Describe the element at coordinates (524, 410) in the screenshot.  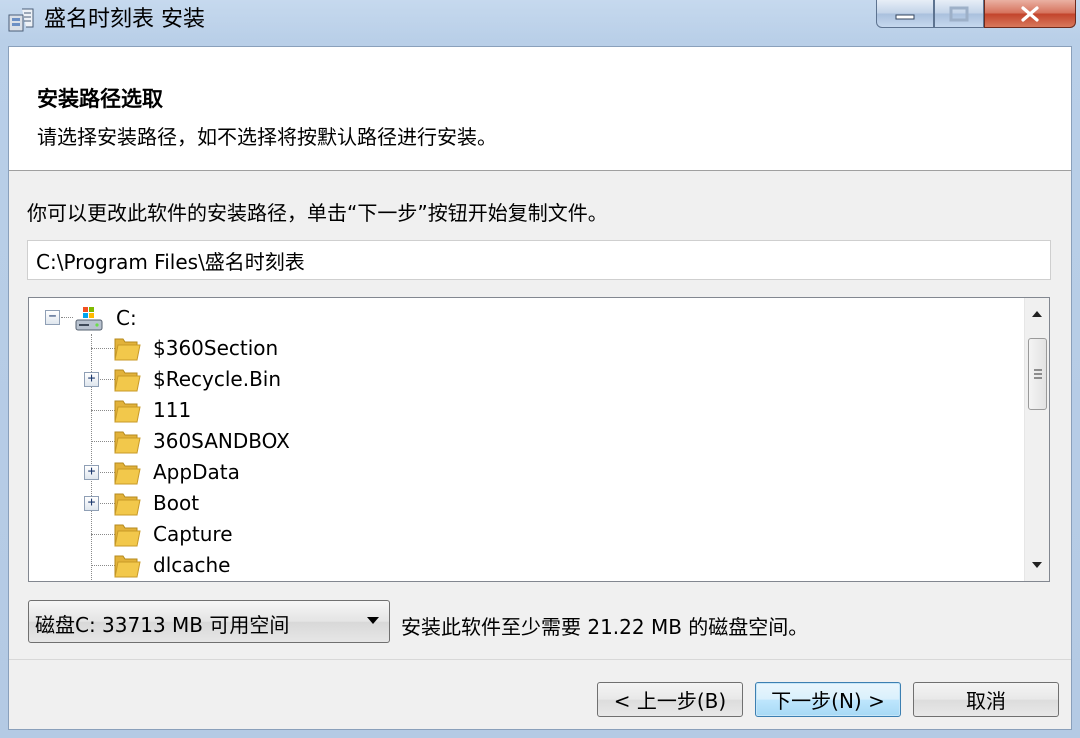
I see `tree-node-folder: 111` at that location.